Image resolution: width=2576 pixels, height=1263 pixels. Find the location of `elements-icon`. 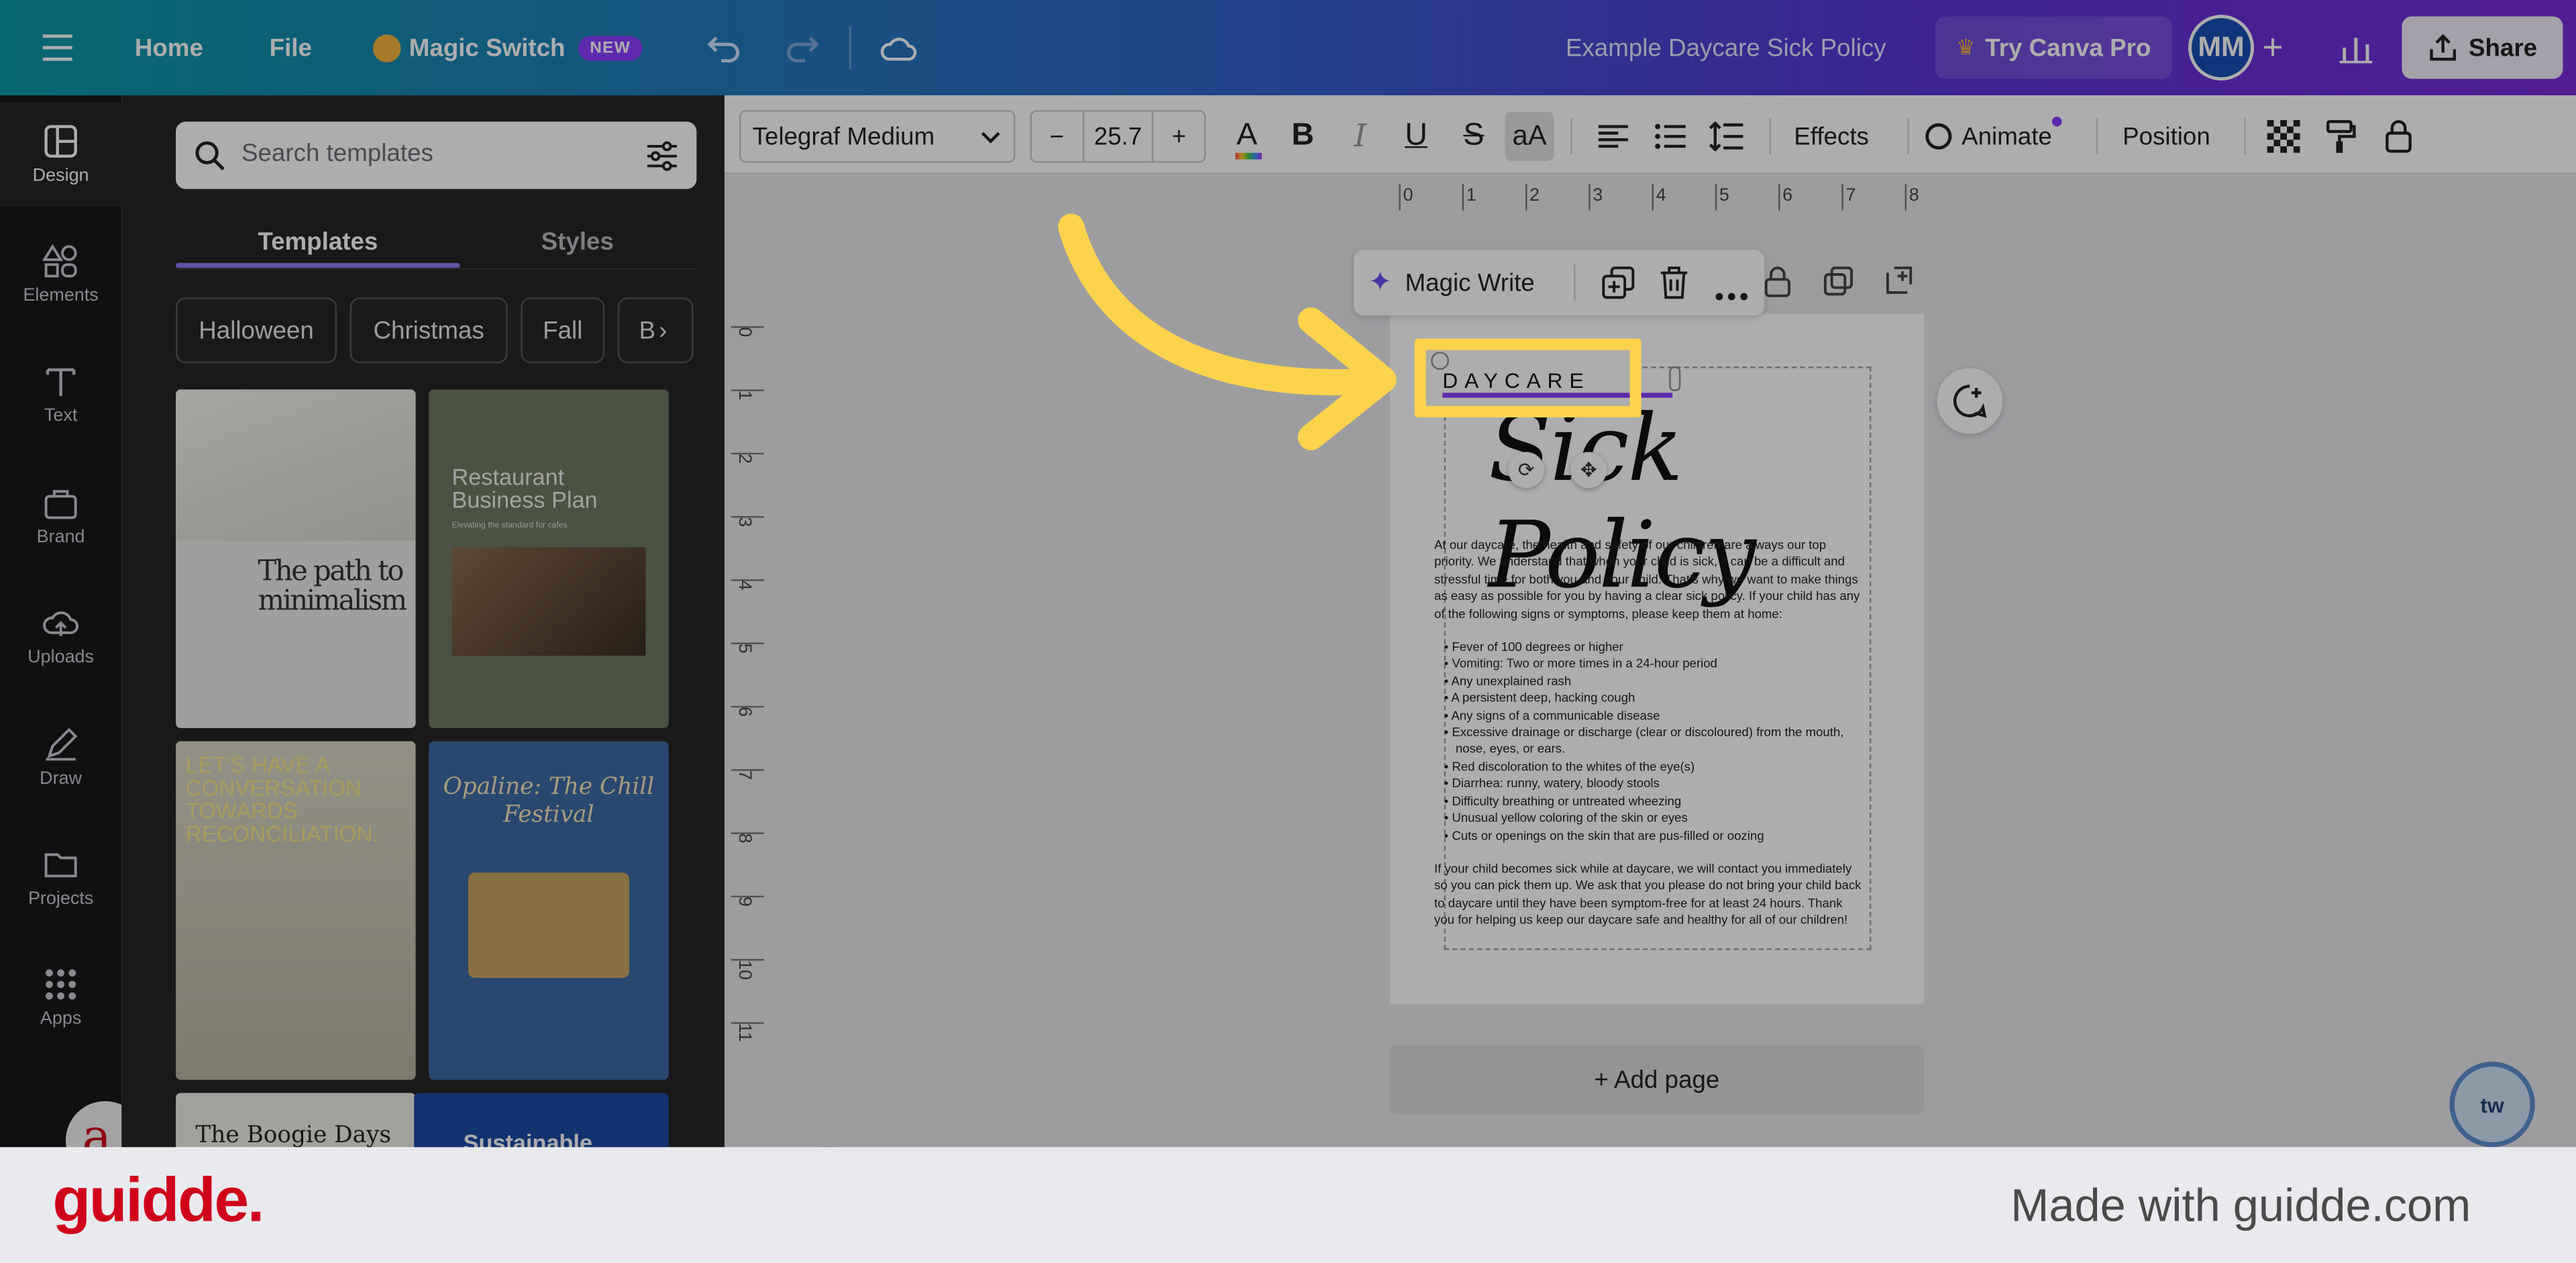

elements-icon is located at coordinates (59, 261).